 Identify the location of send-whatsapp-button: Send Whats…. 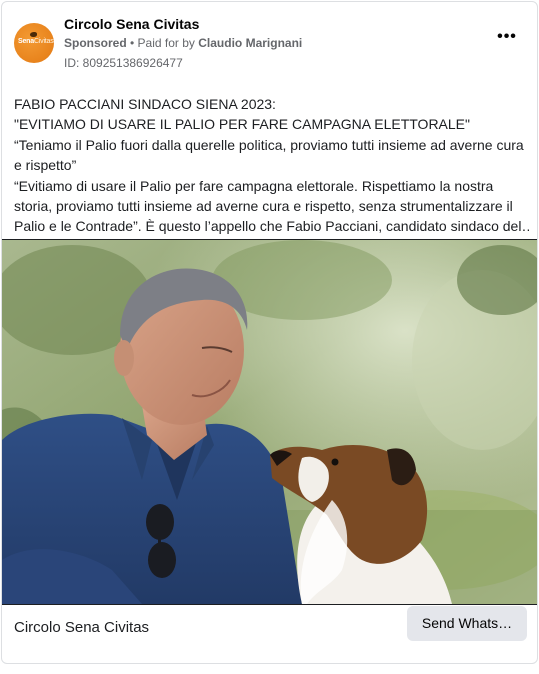
(467, 623).